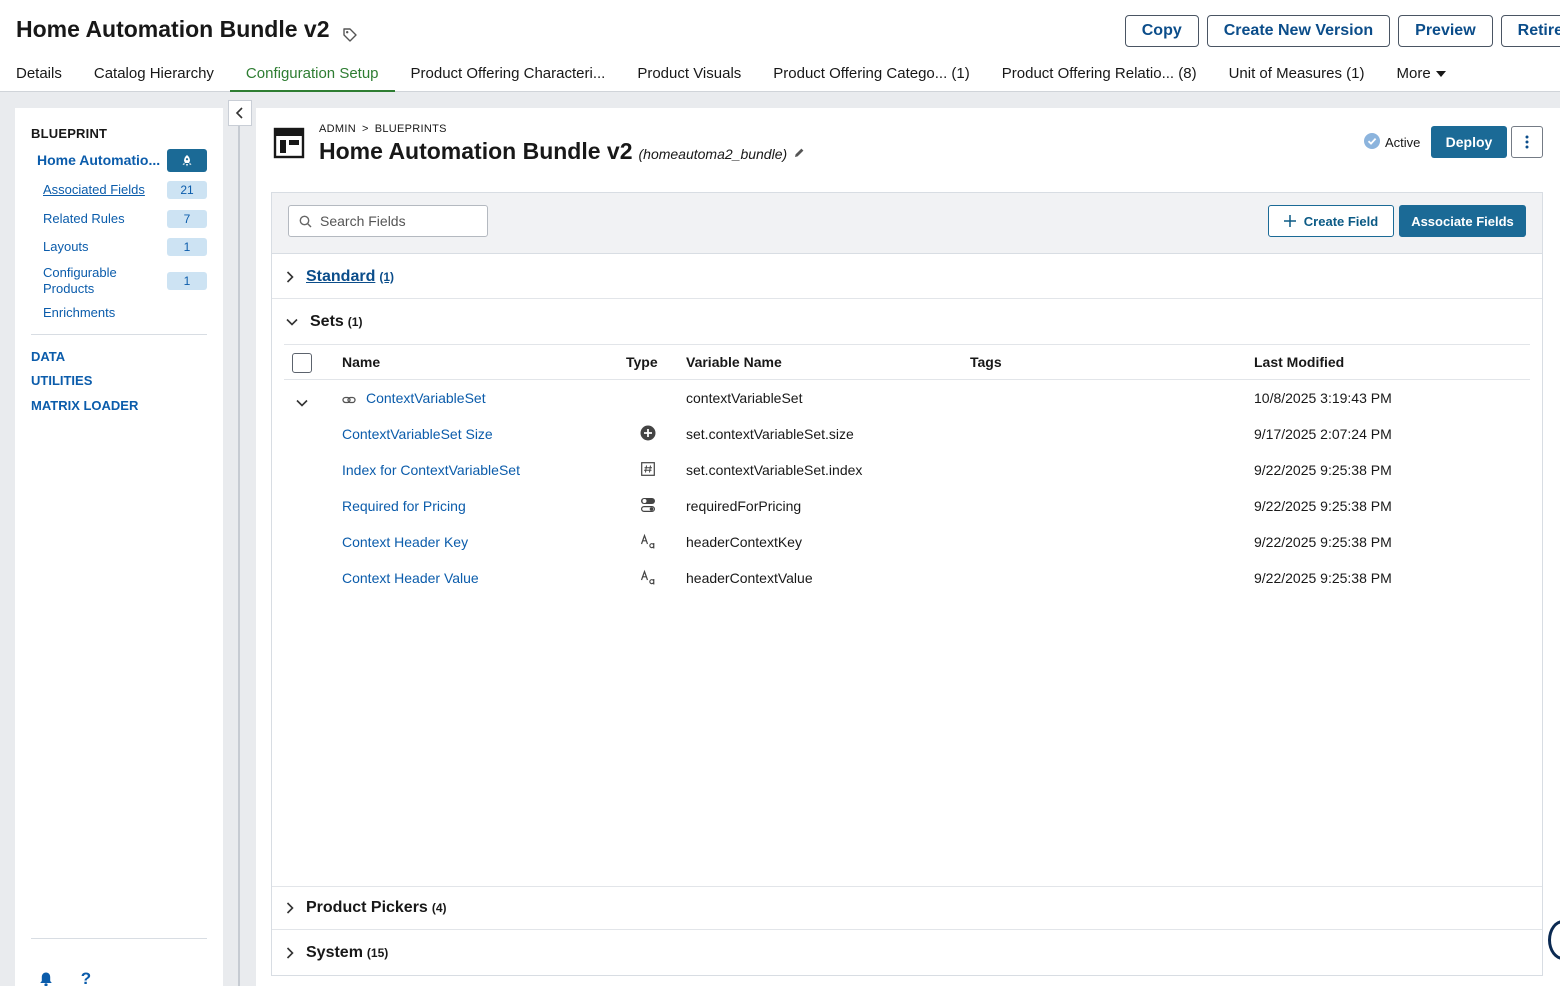 This screenshot has height=986, width=1560. Describe the element at coordinates (439, 908) in the screenshot. I see `group-product-pickers-count: (4)` at that location.